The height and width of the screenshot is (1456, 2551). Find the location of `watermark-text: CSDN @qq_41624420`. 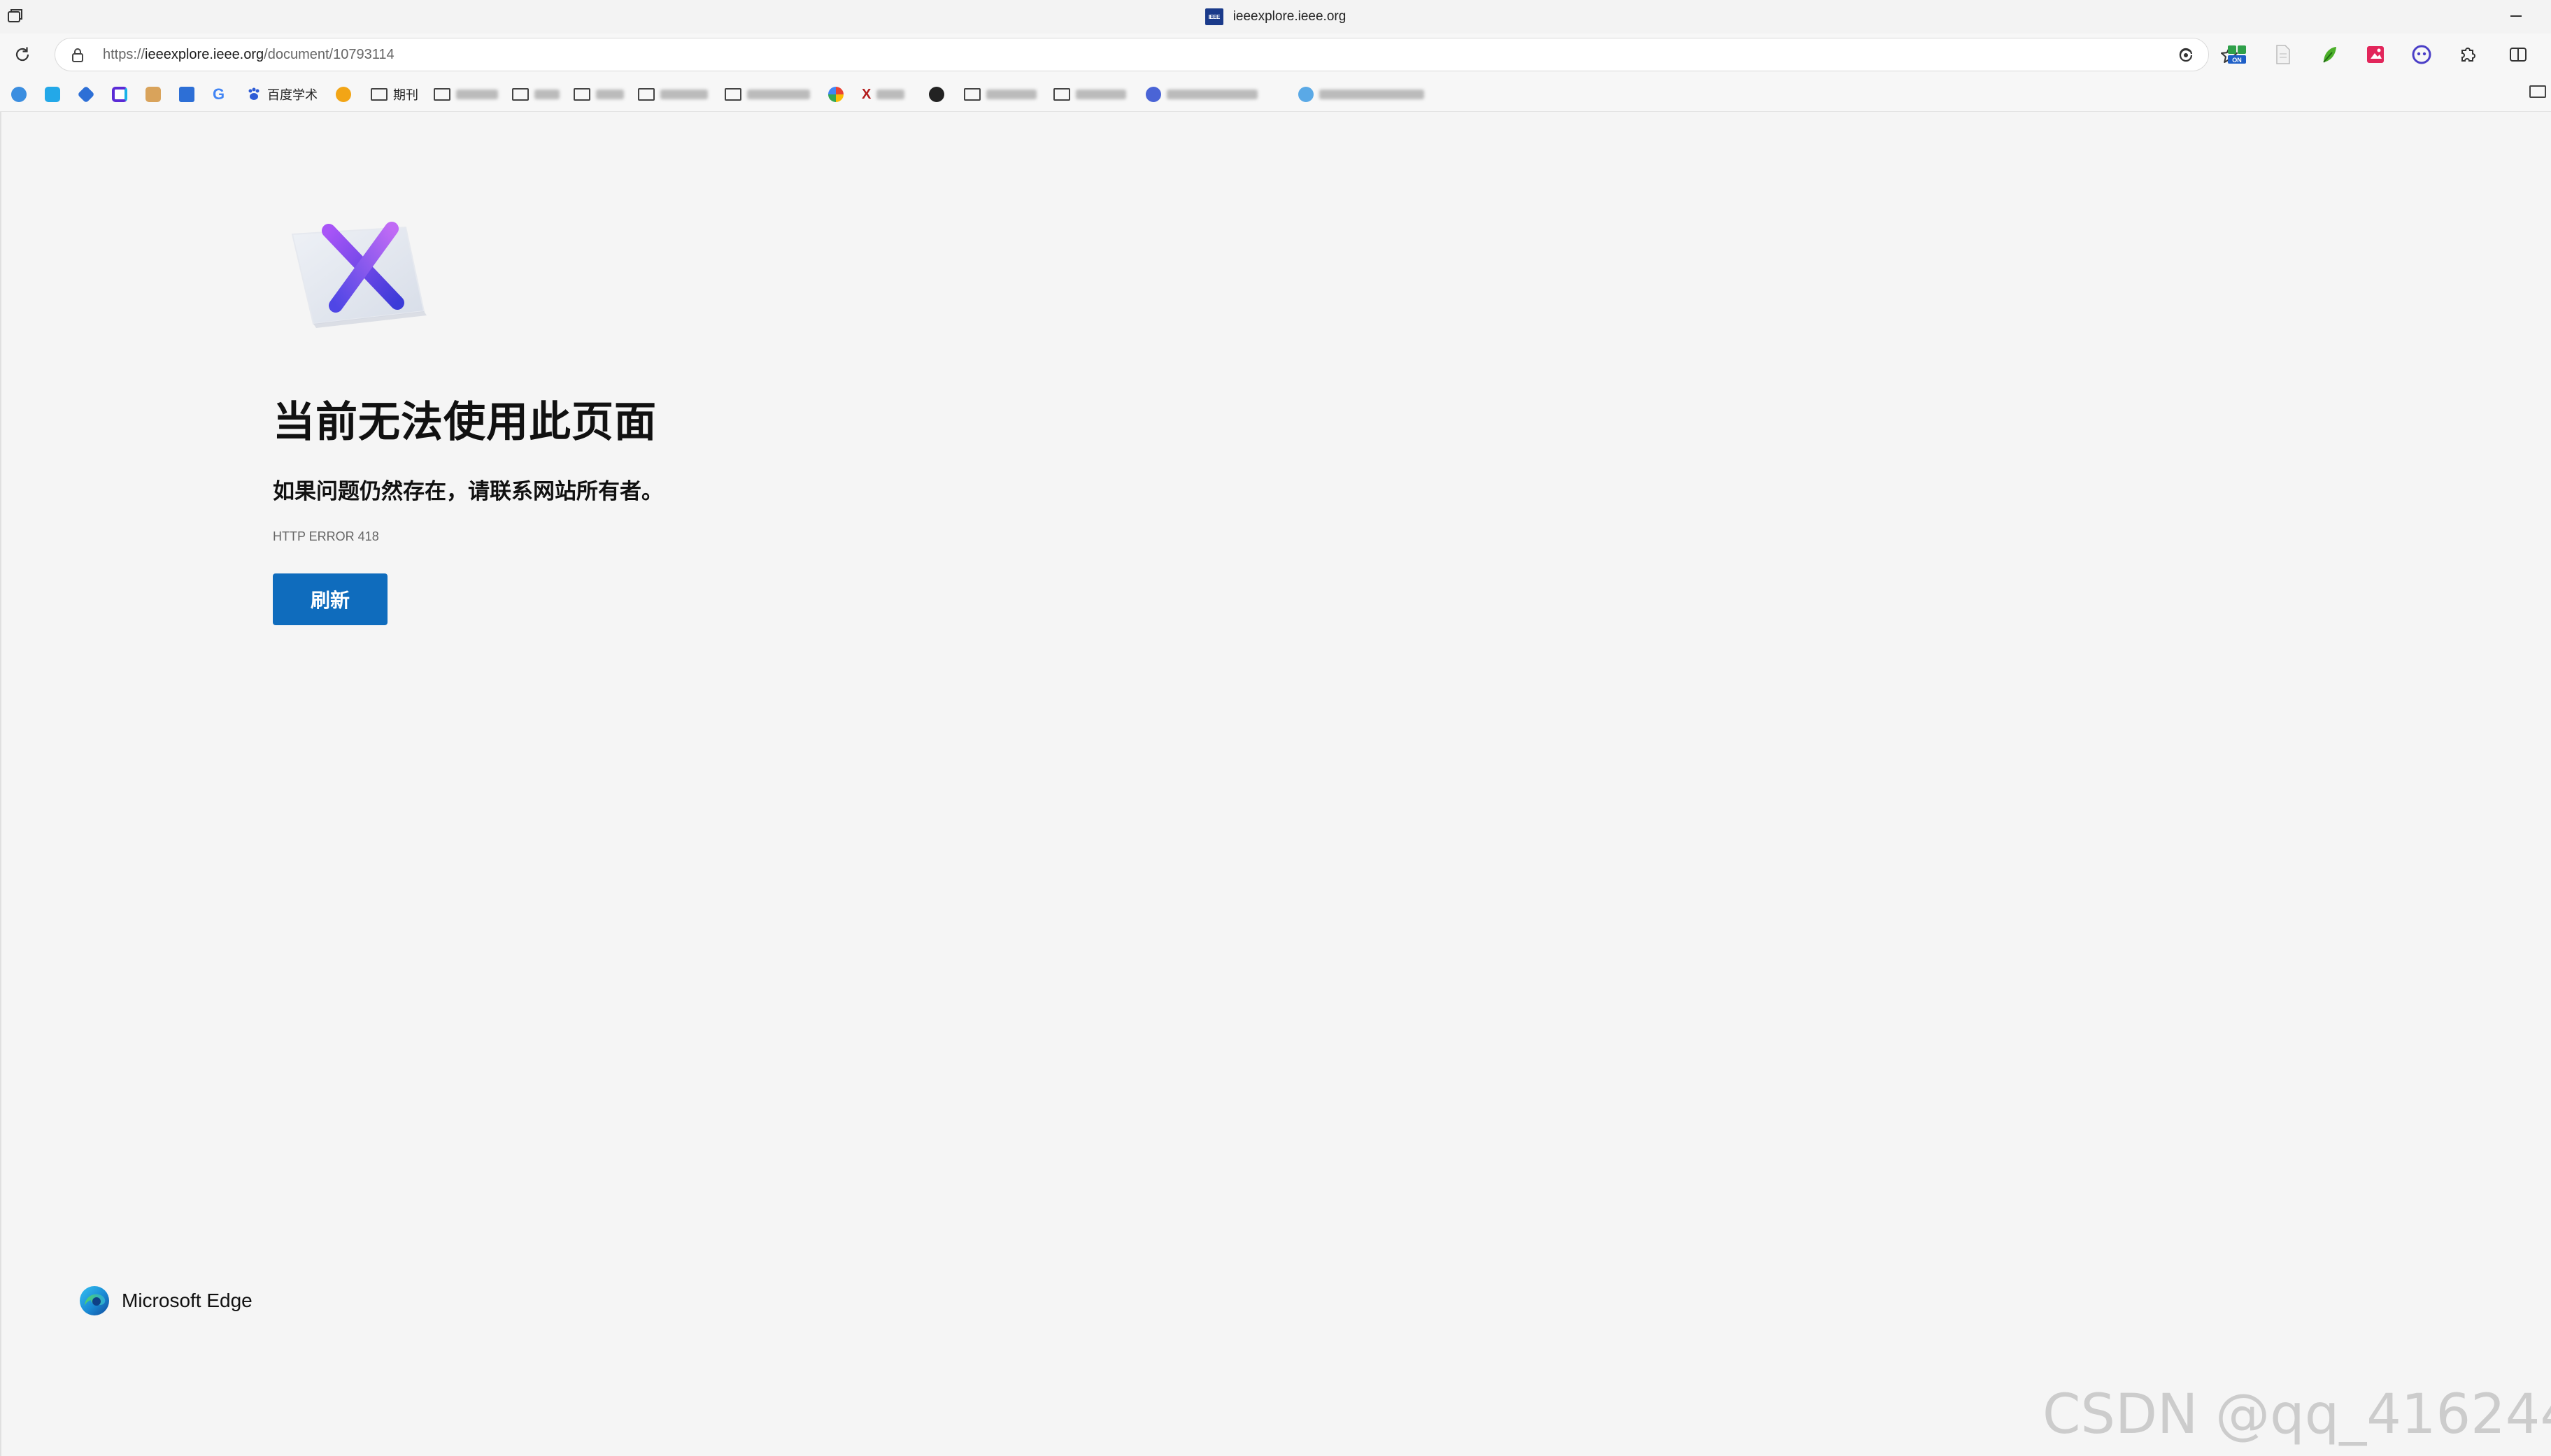

watermark-text: CSDN @qq_41624420 is located at coordinates (2296, 1414).